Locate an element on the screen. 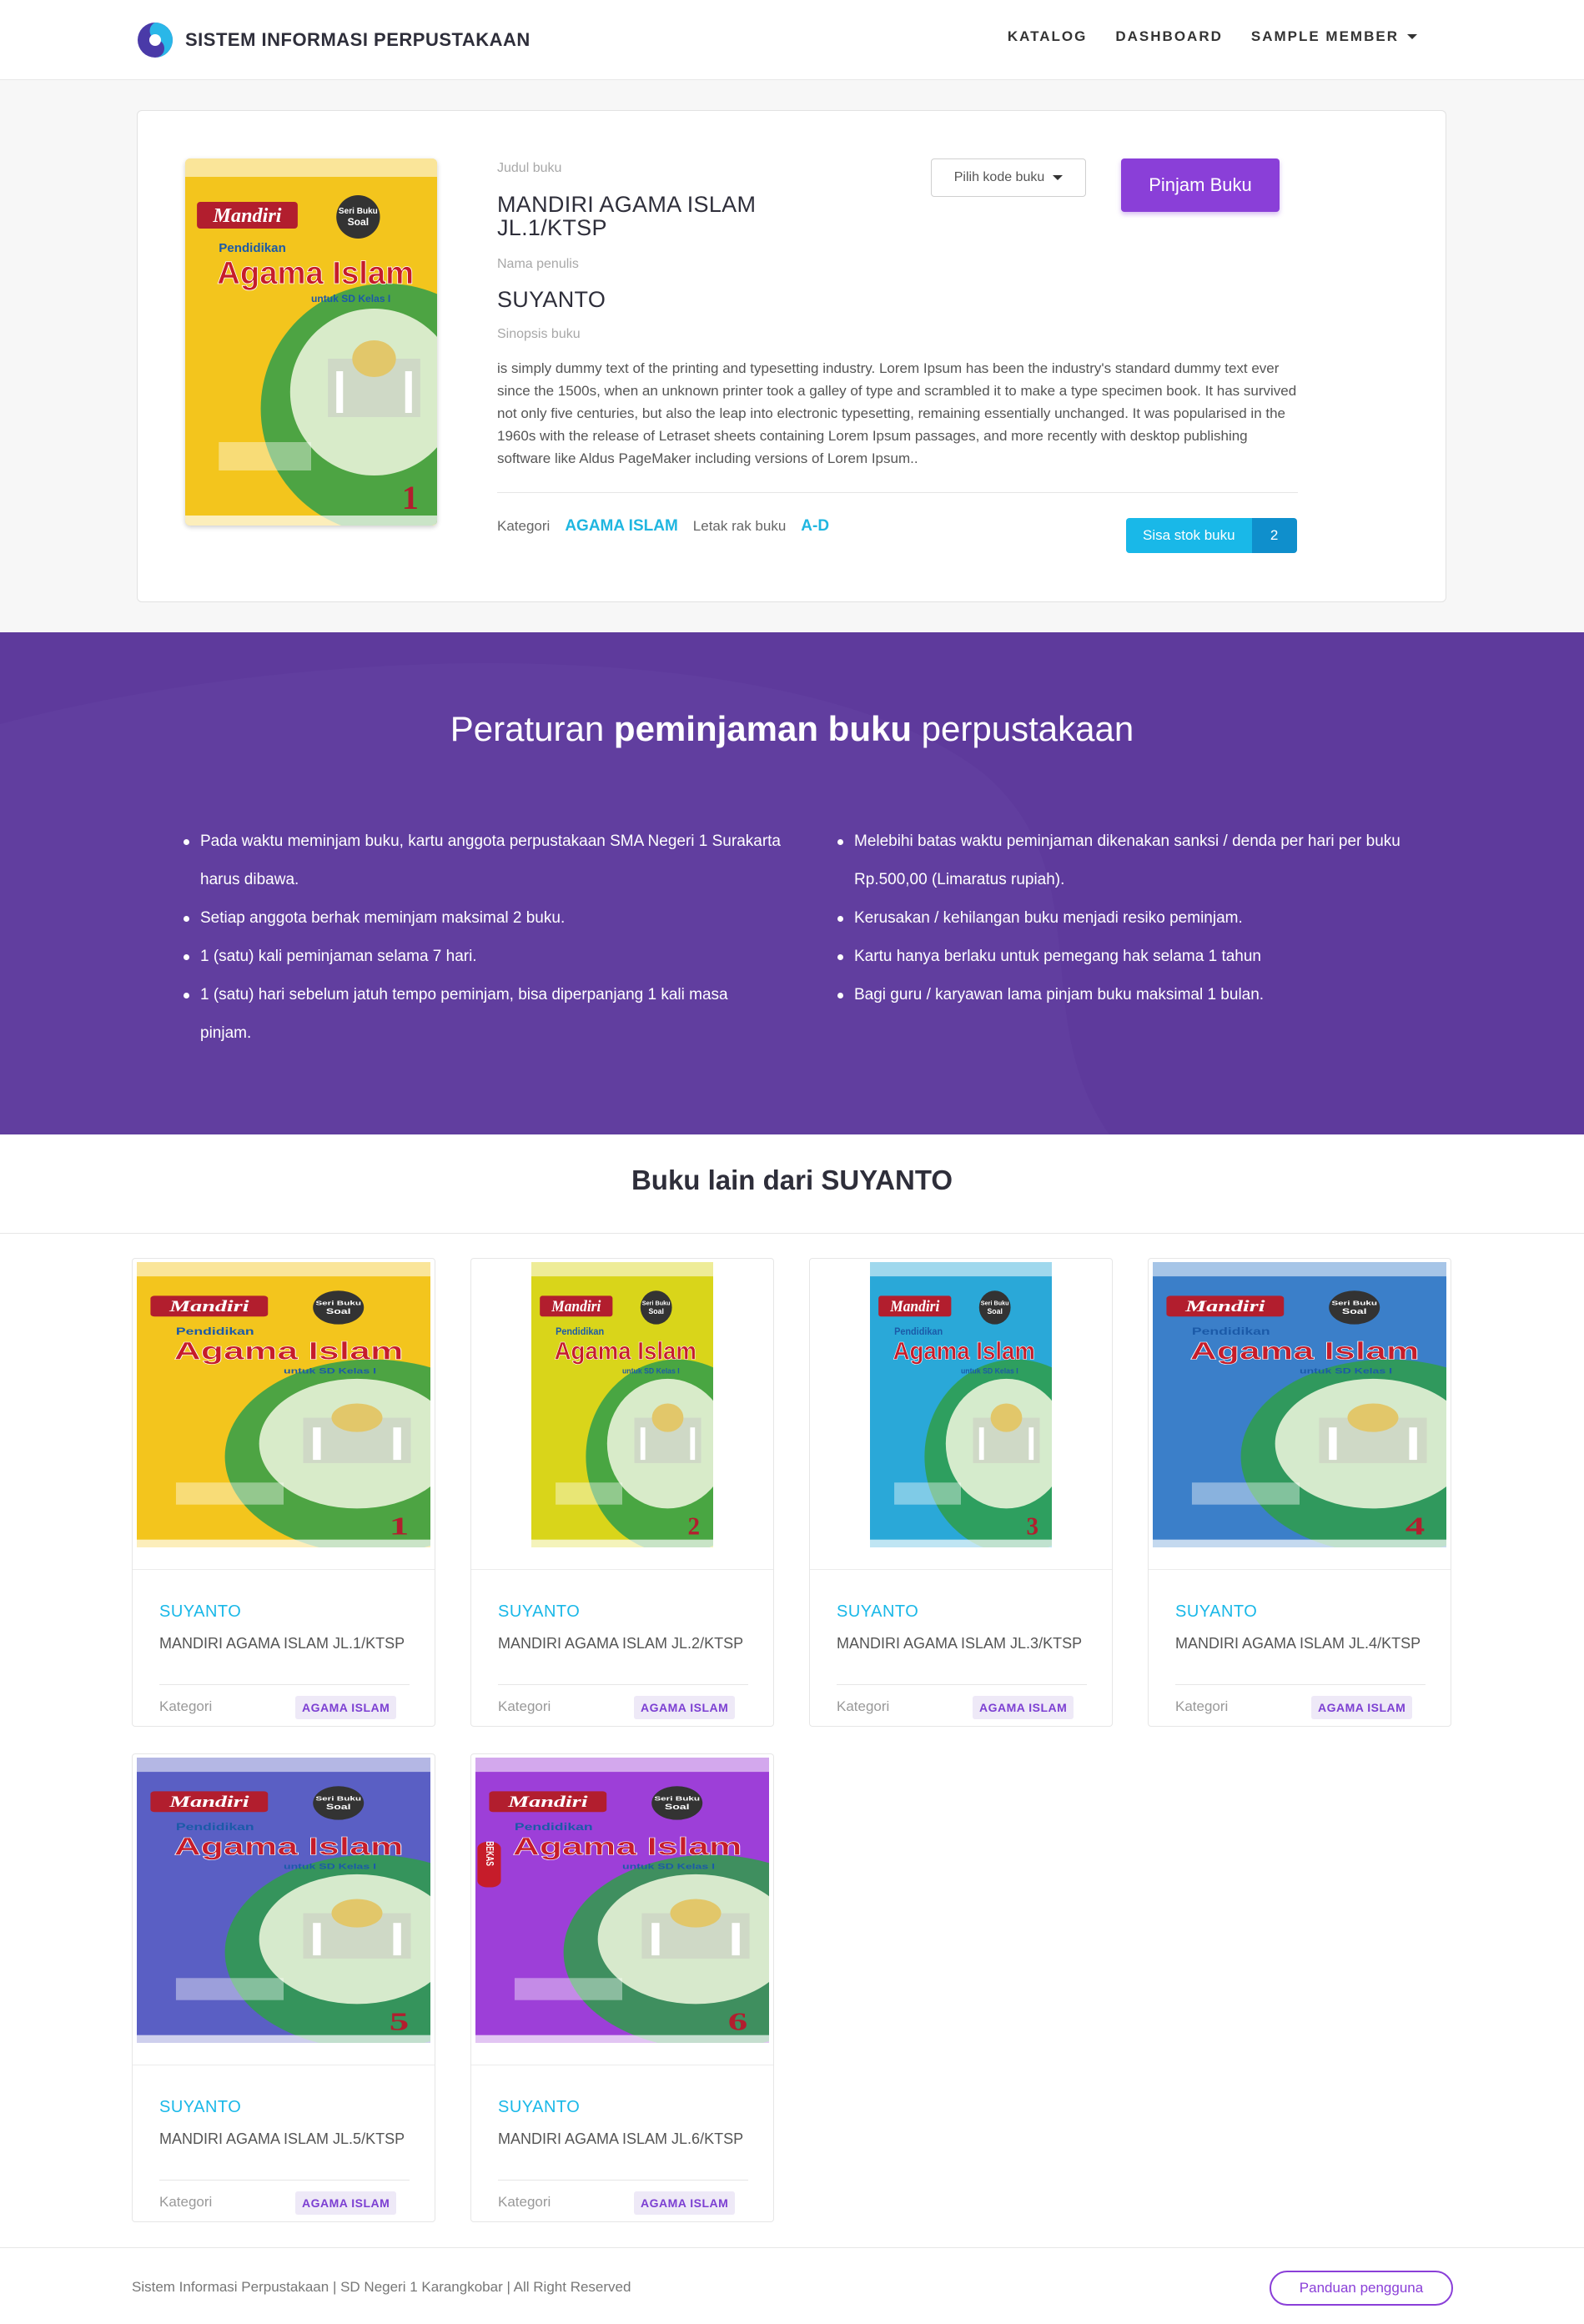 The image size is (1584, 2324). shelf-label: Letak rak buku is located at coordinates (739, 526).